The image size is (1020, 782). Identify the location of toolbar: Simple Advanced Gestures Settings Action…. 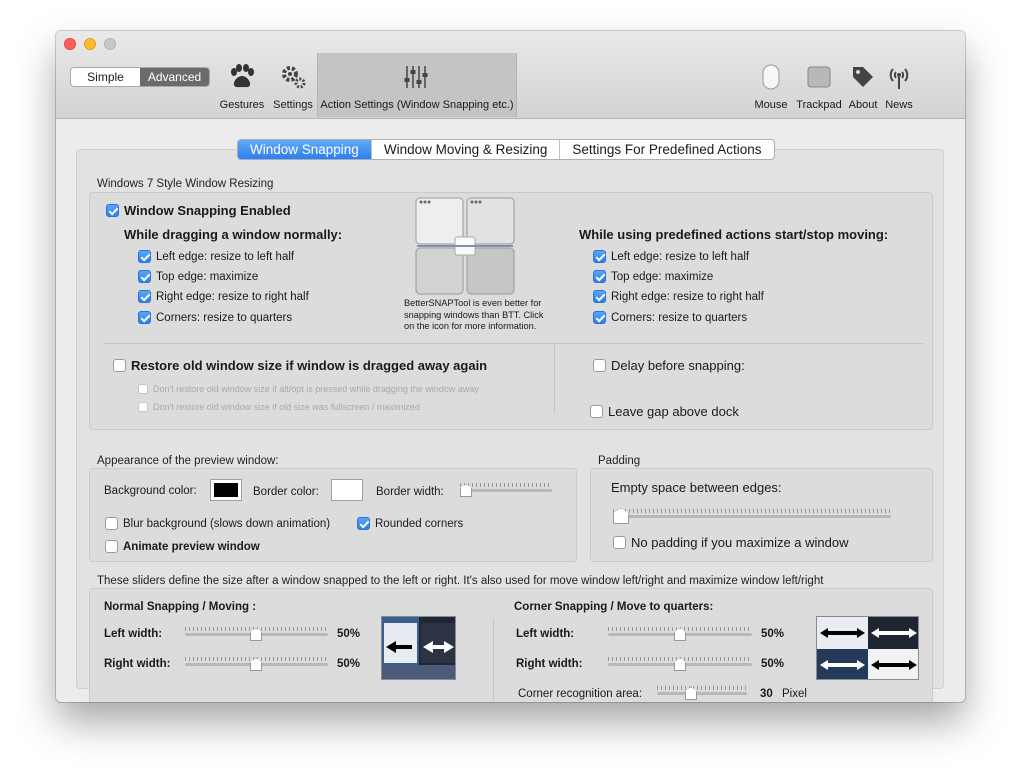
(510, 75).